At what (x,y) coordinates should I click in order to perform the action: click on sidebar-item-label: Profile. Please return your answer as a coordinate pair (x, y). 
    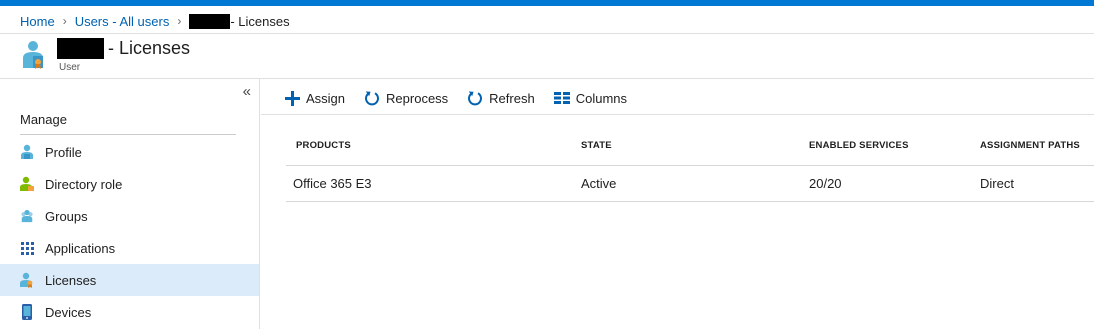
    Looking at the image, I should click on (63, 152).